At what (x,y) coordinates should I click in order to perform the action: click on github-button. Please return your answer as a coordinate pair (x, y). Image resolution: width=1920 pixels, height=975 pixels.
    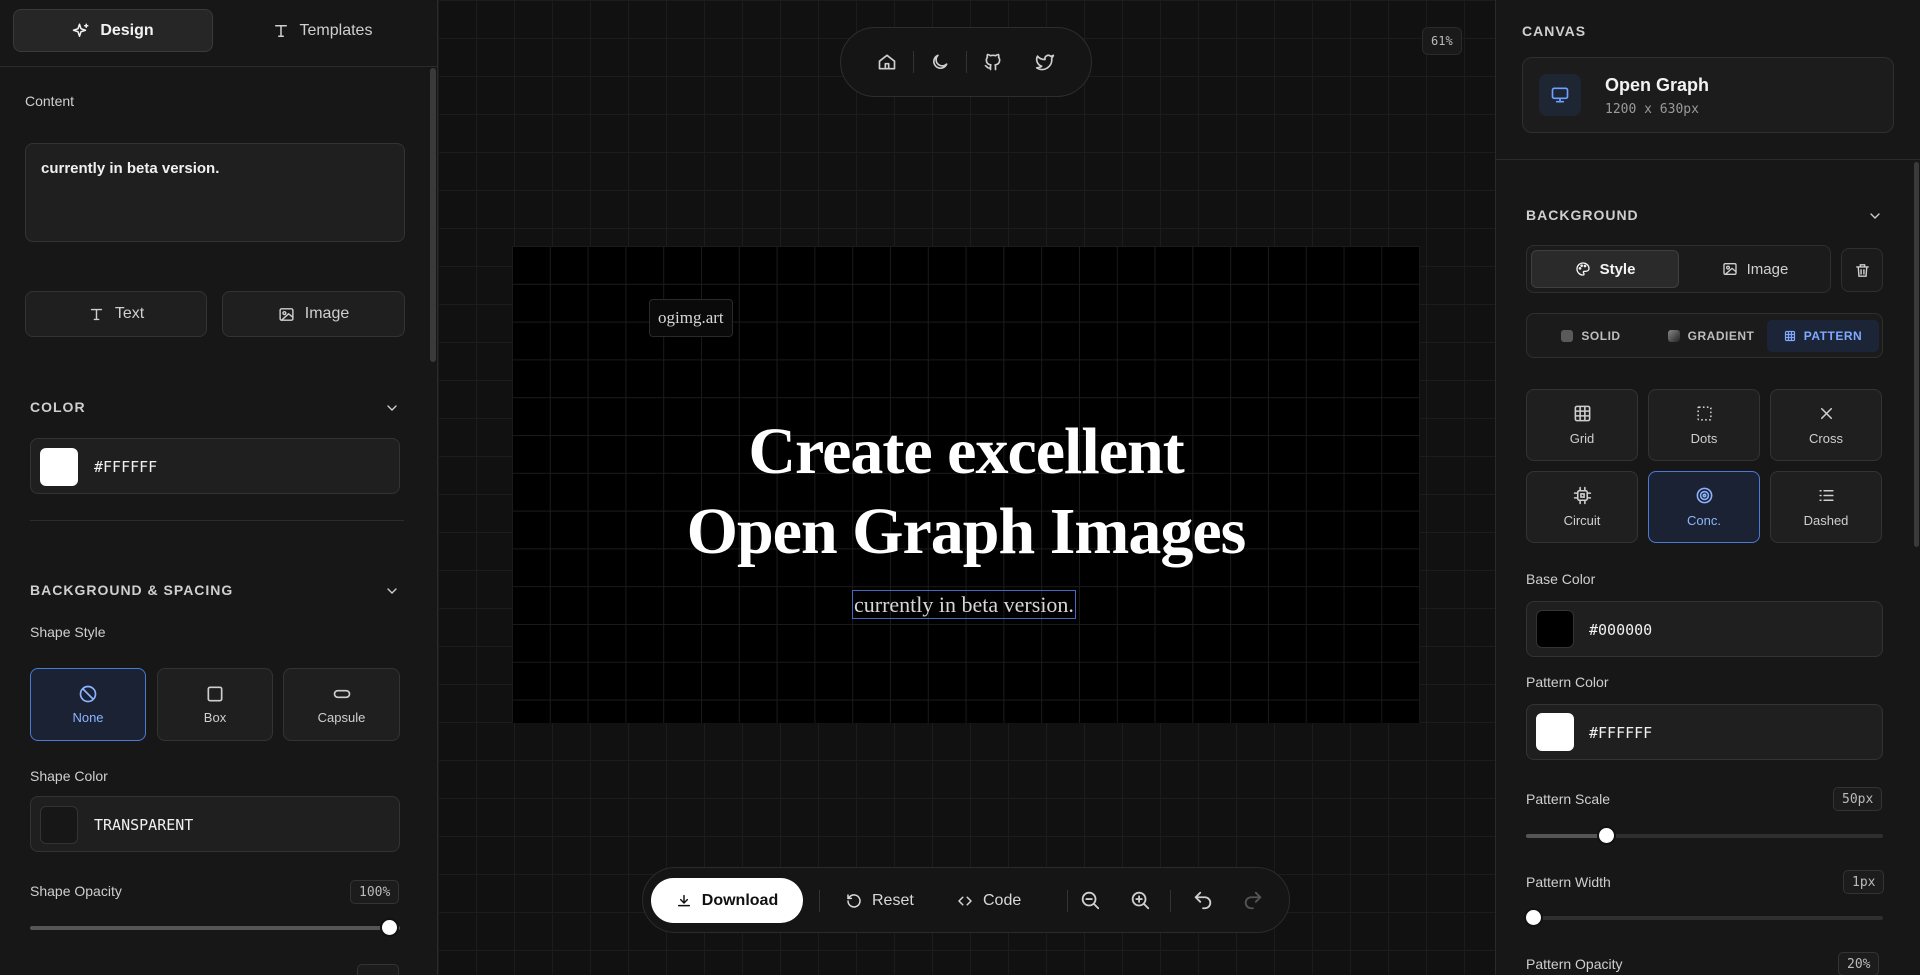
    Looking at the image, I should click on (993, 62).